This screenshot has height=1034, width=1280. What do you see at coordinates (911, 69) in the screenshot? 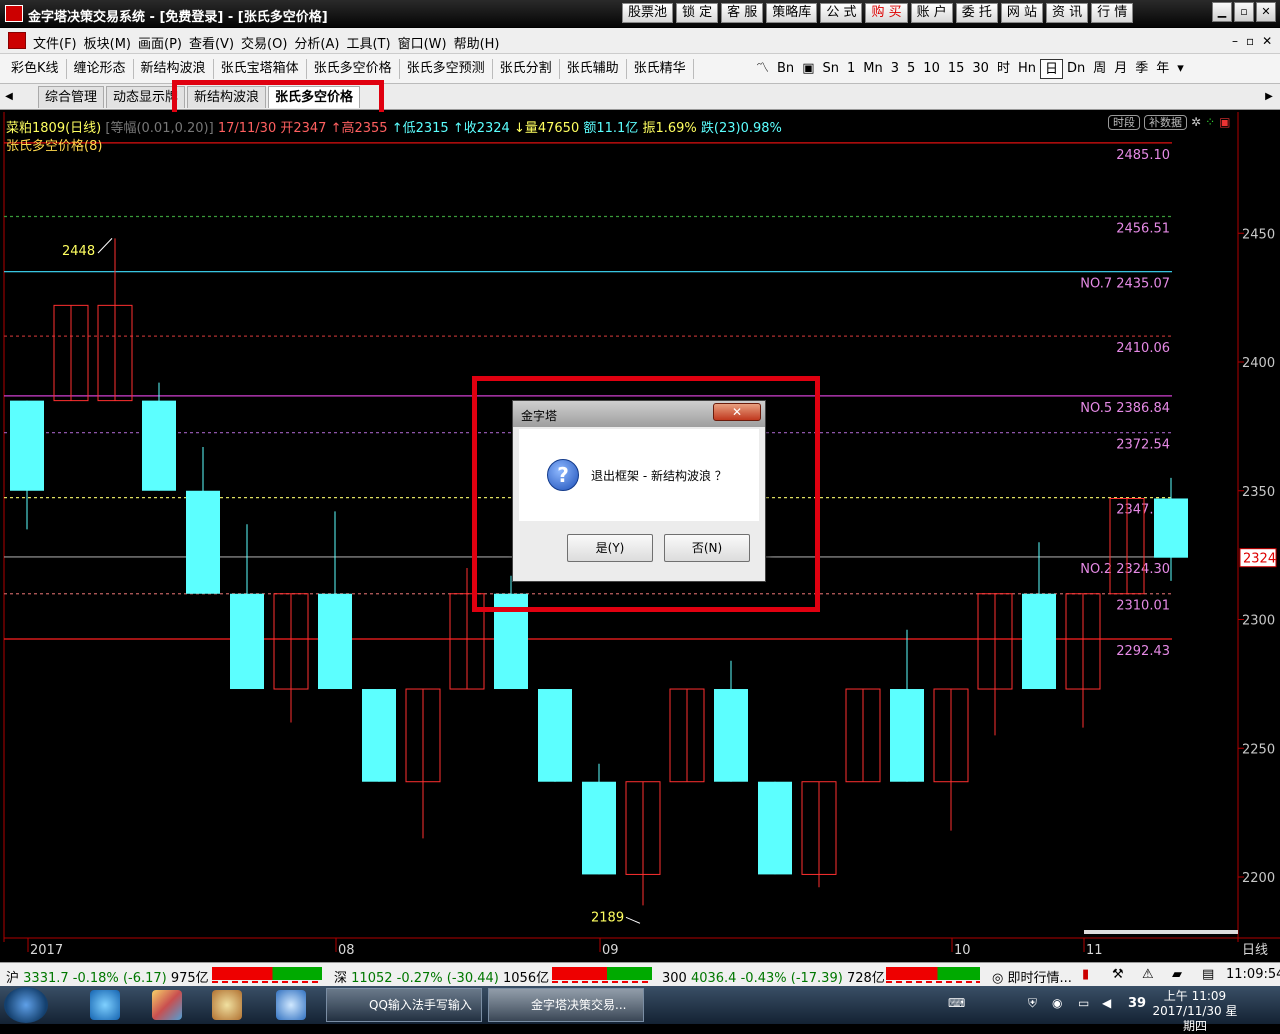
I see `period-5: 5` at bounding box center [911, 69].